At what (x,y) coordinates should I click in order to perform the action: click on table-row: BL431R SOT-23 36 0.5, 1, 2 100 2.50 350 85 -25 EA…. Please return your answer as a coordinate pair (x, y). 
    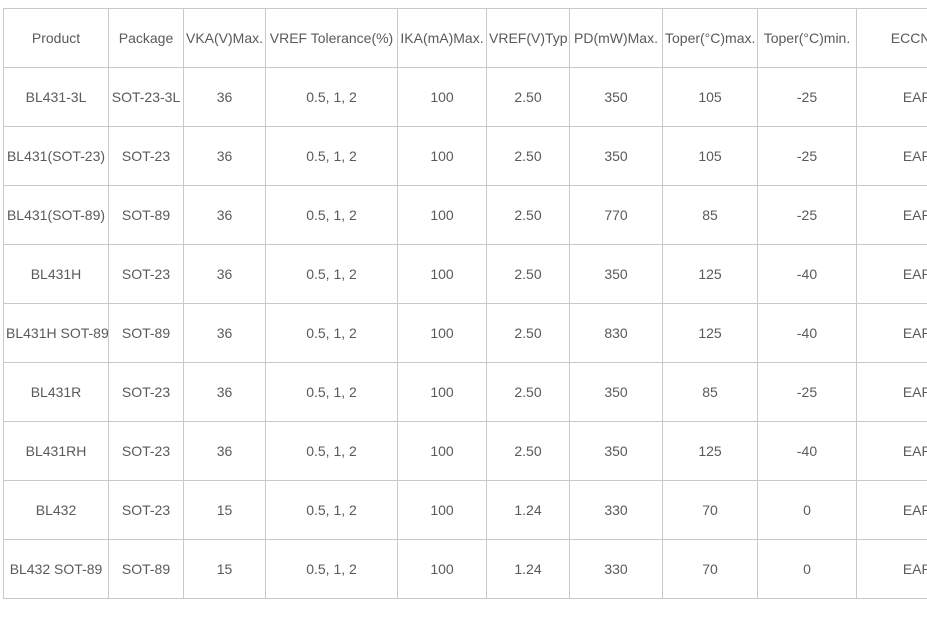
    Looking at the image, I should click on (465, 392).